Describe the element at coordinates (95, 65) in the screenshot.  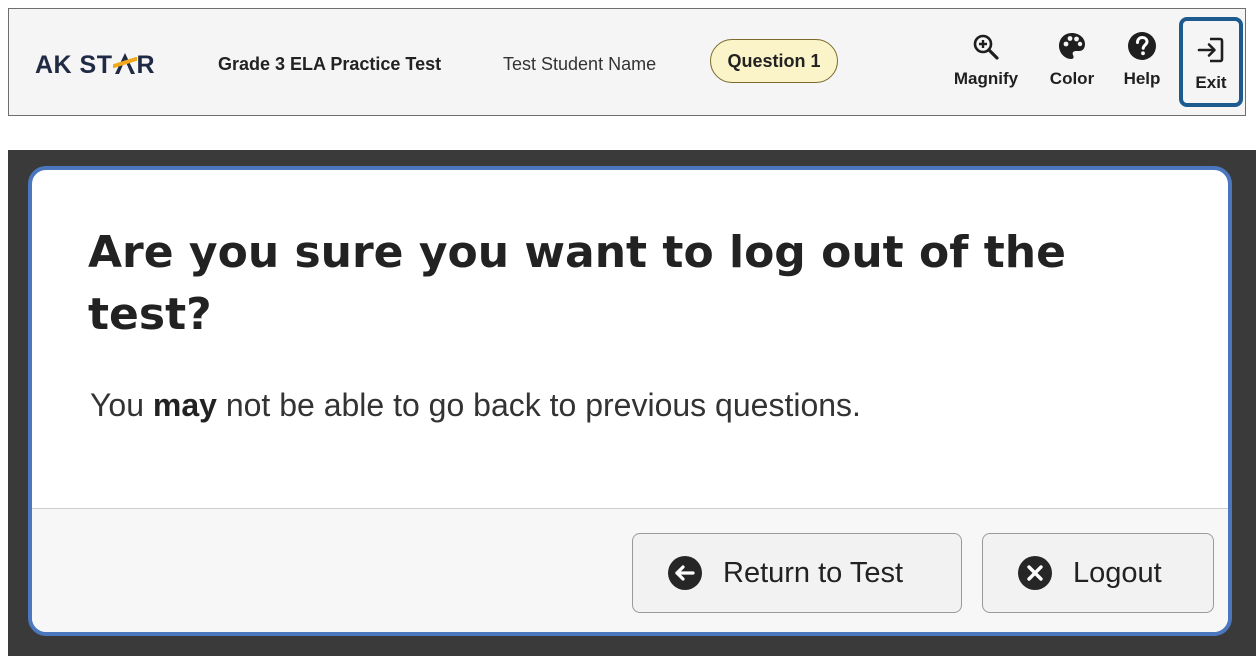
I see `ak-star-logo: AK ST R` at that location.